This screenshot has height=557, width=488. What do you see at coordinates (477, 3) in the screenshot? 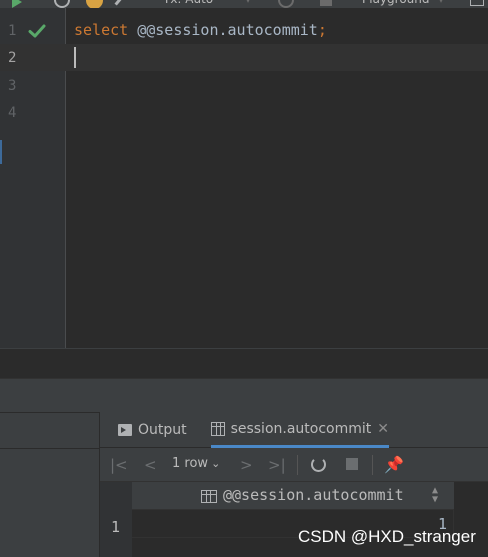
I see `grid-icon` at bounding box center [477, 3].